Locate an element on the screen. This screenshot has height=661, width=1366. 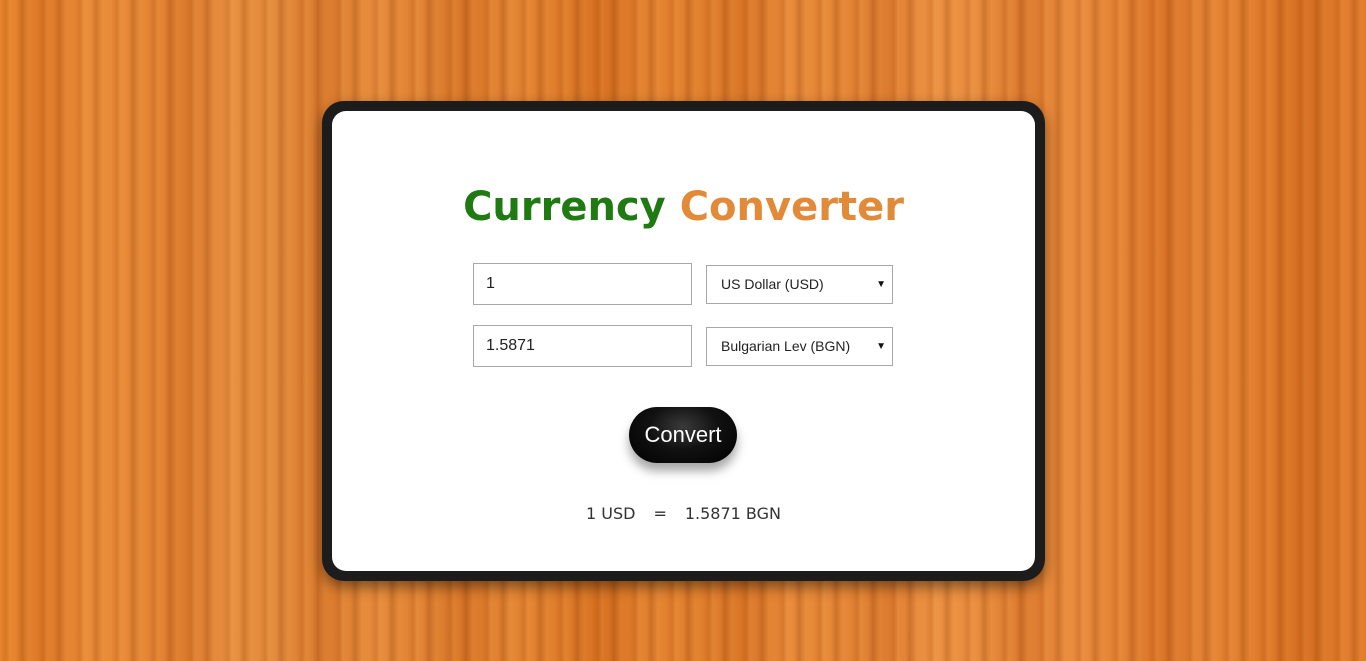
page-title: Currency Converter is located at coordinates (683, 207).